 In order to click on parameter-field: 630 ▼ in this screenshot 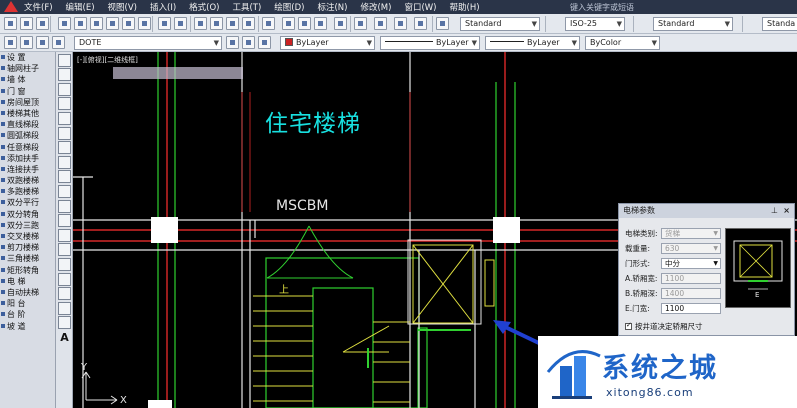, I will do `click(691, 248)`.